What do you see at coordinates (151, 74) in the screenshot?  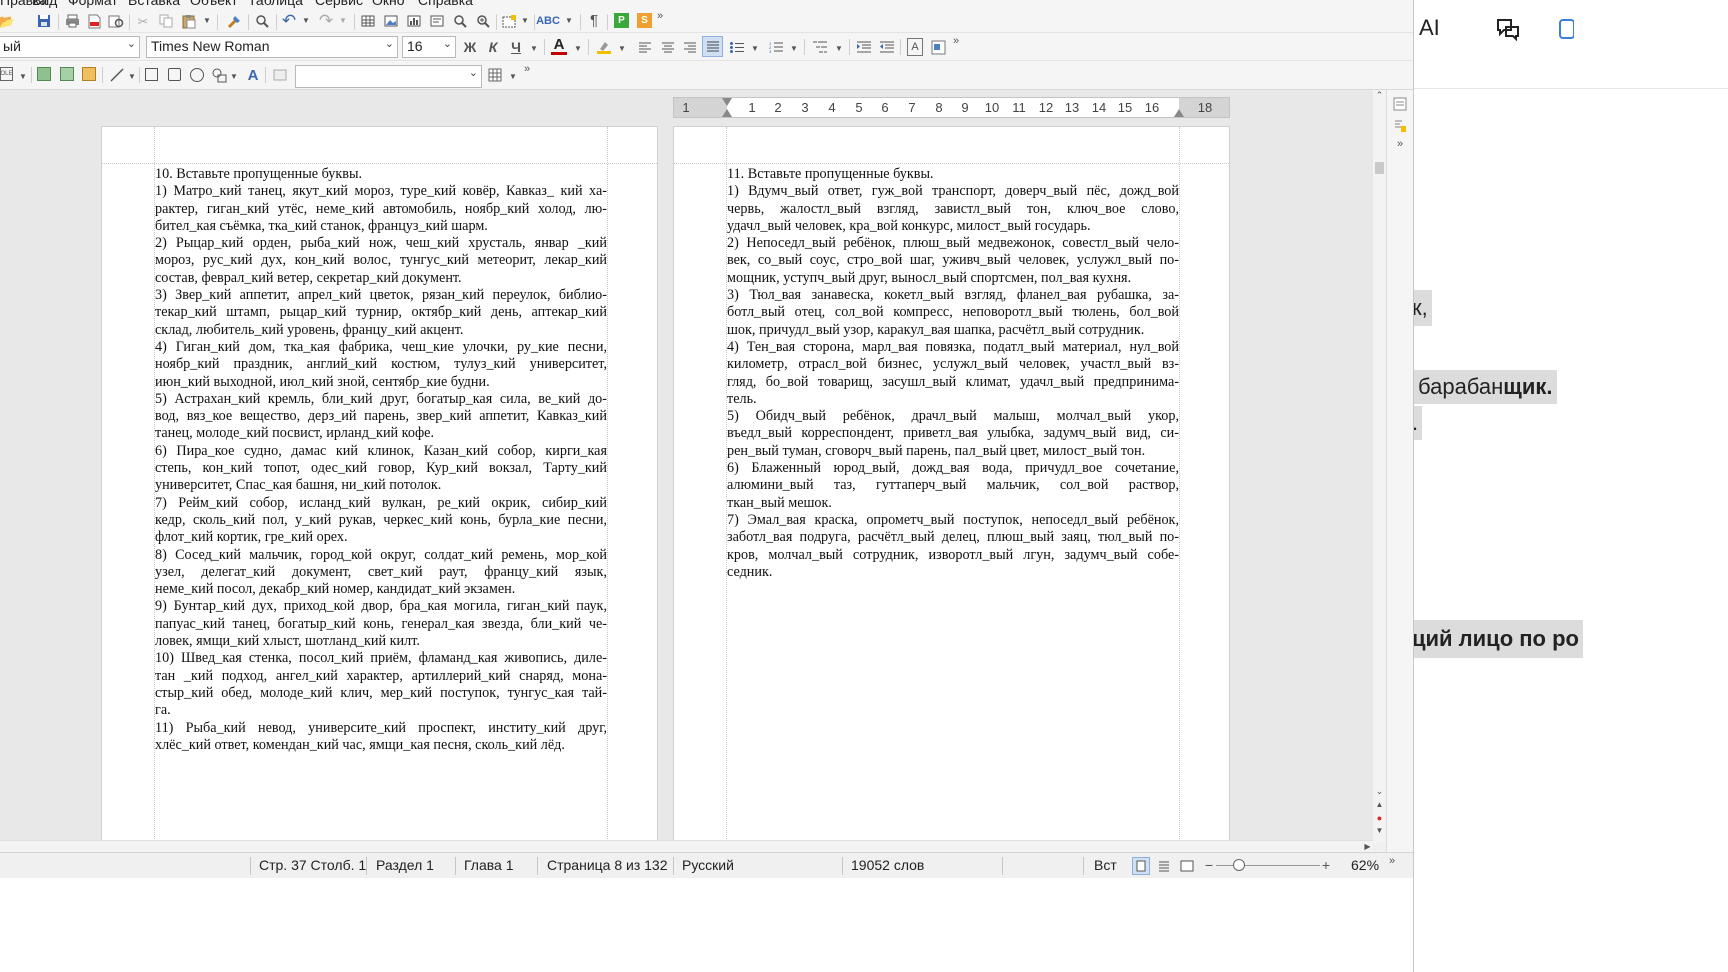 I see `rectangle-tool-icon` at bounding box center [151, 74].